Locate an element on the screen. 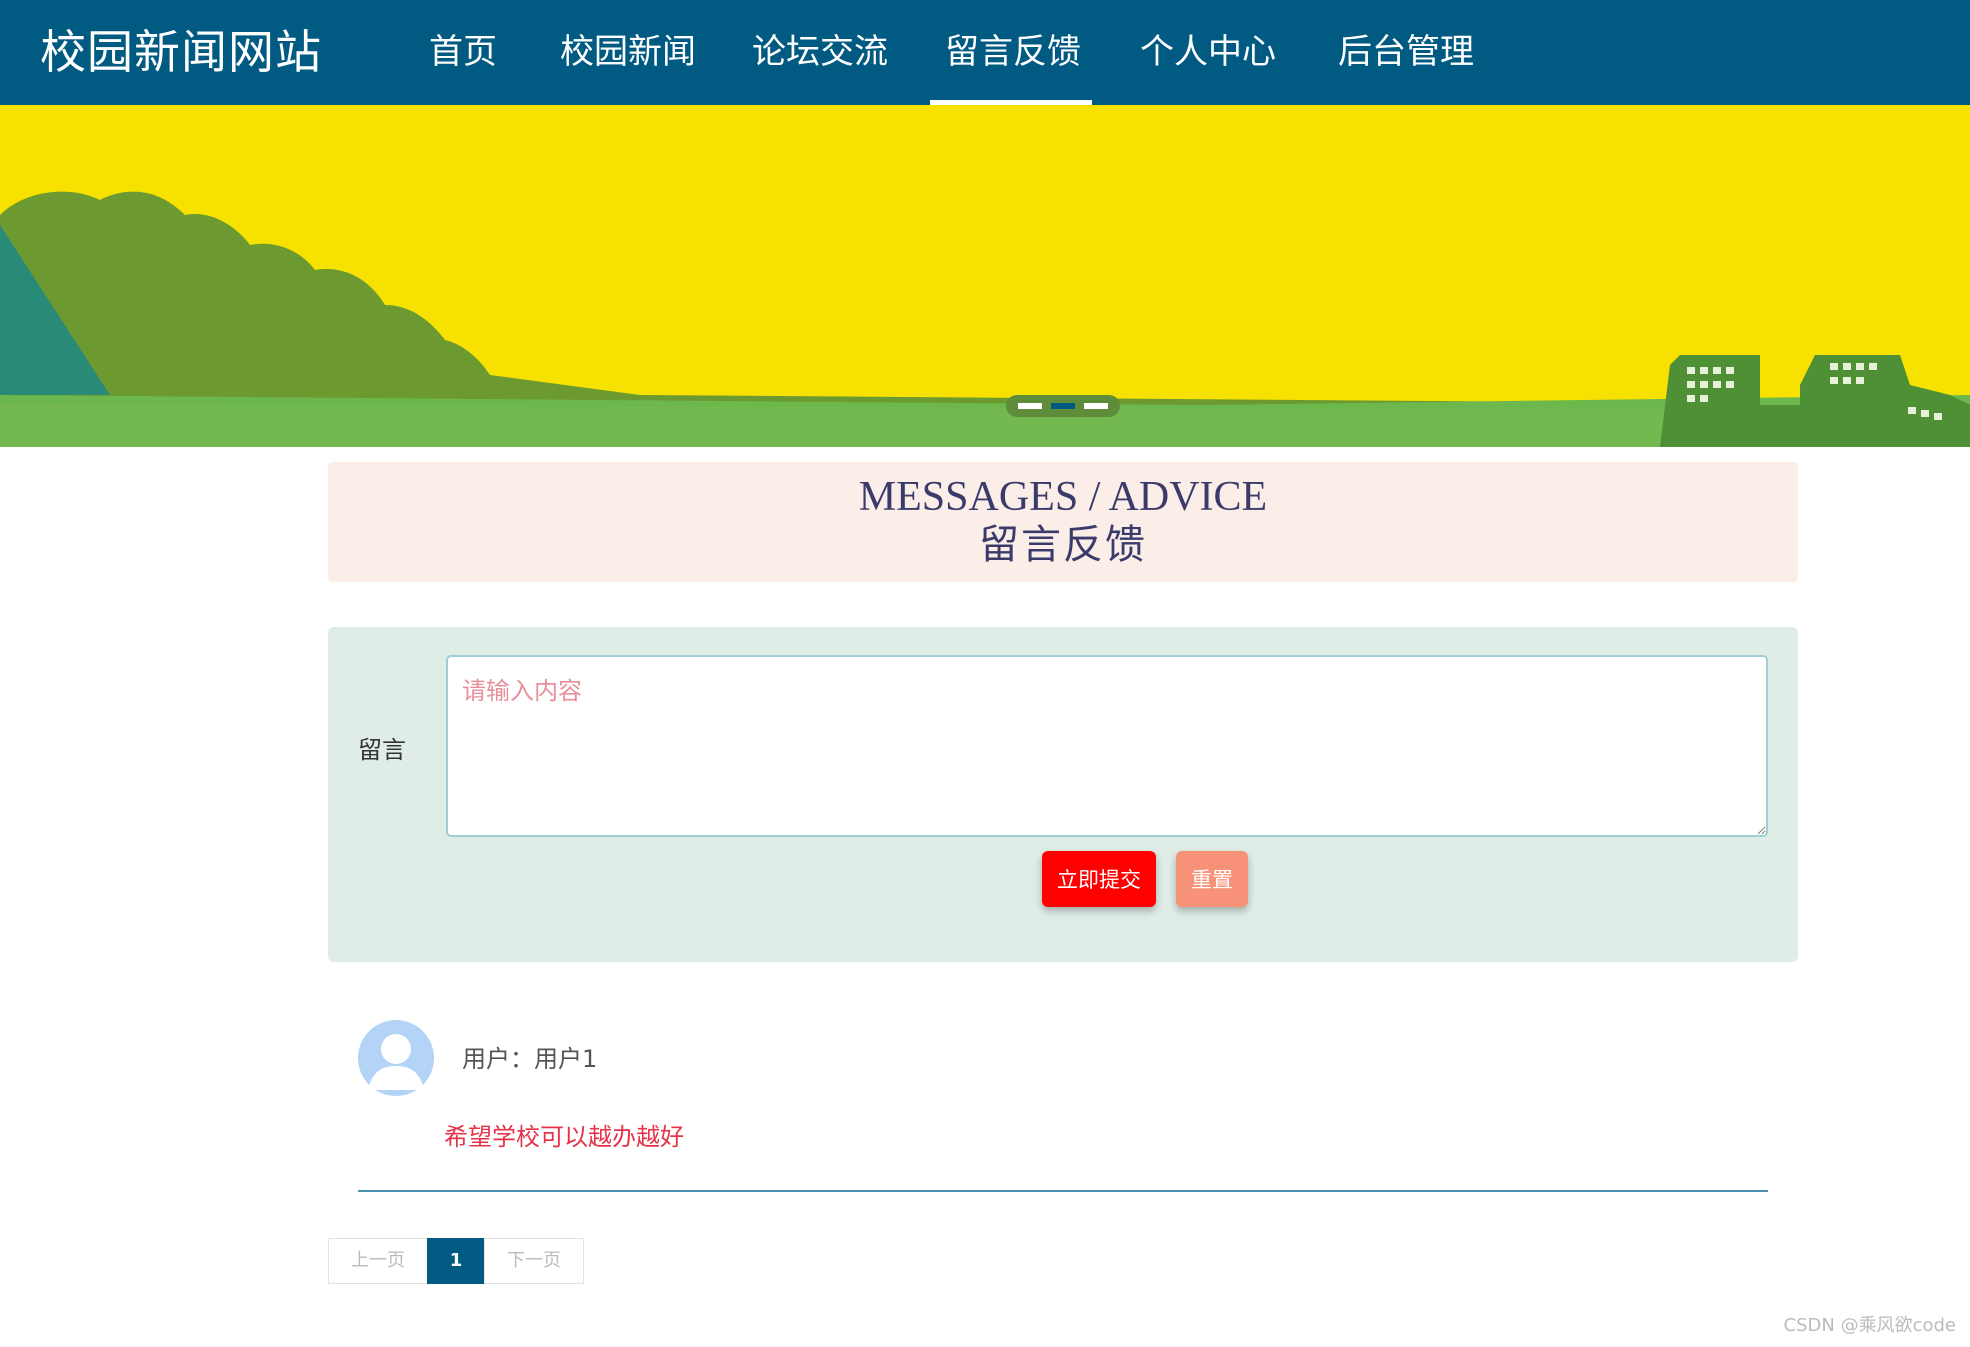  section-heading: MESSAGES / ADVICE 留言反馈 is located at coordinates (1063, 522).